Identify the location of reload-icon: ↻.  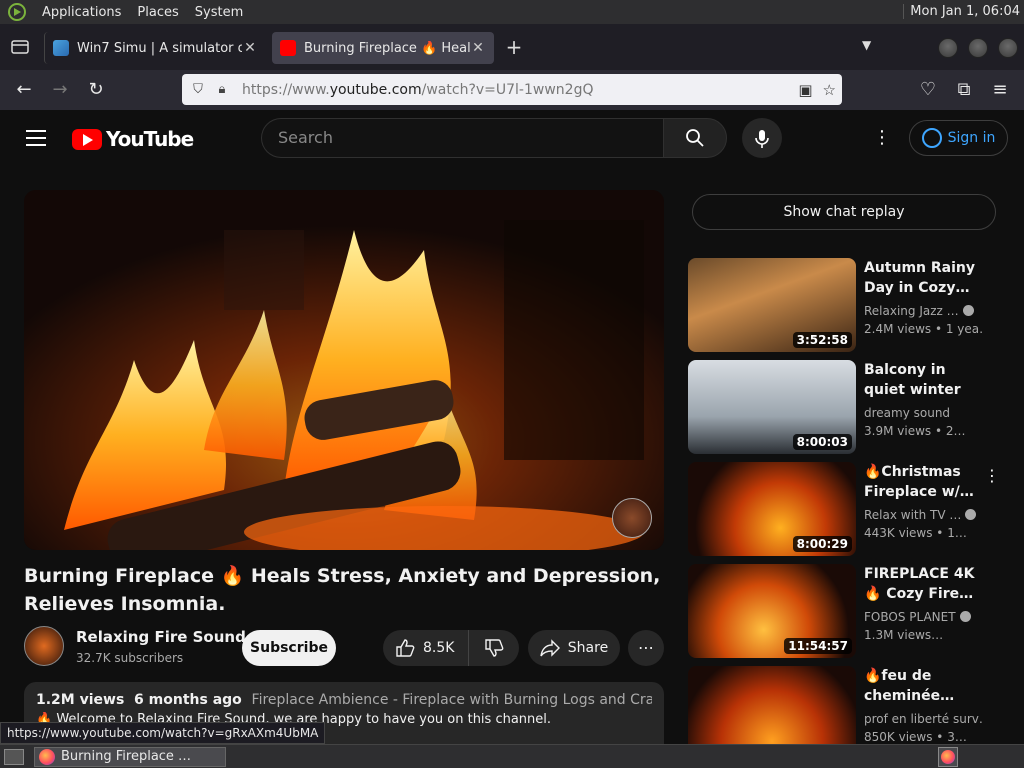
(96, 90).